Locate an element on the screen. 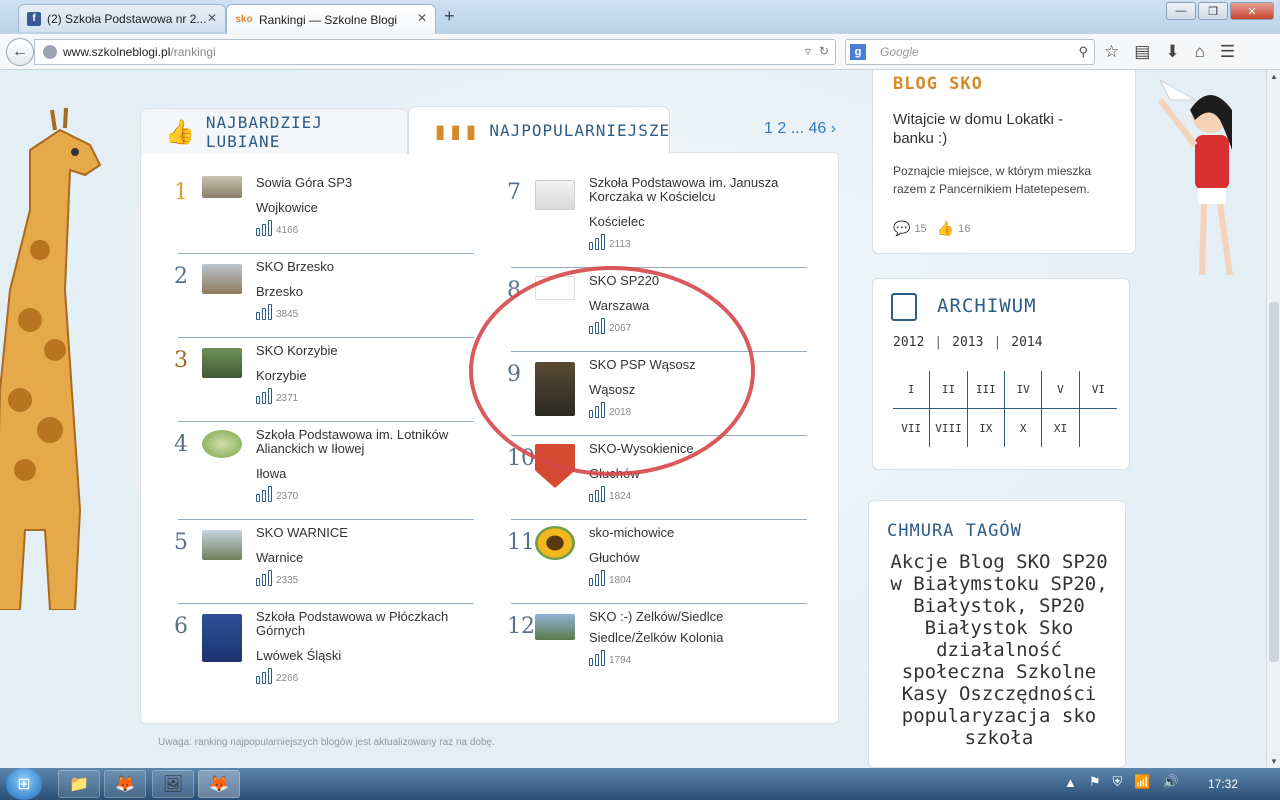  next-page-icon: › is located at coordinates (833, 128).